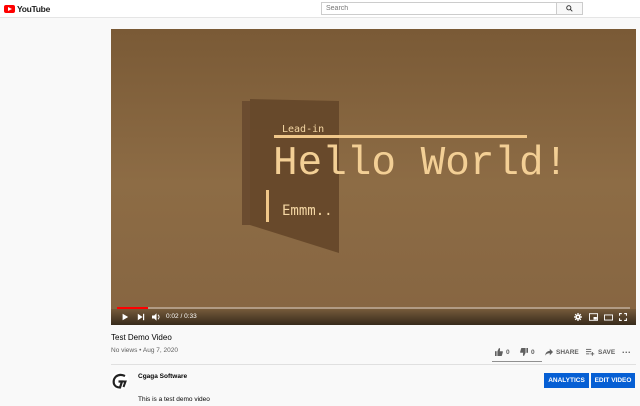 This screenshot has width=640, height=406. Describe the element at coordinates (132, 308) in the screenshot. I see `progress-fill` at that location.